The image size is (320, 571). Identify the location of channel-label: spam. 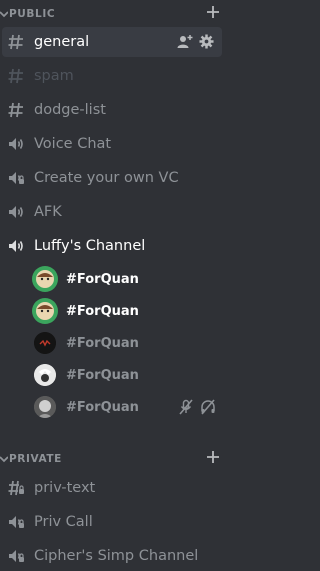
(54, 76).